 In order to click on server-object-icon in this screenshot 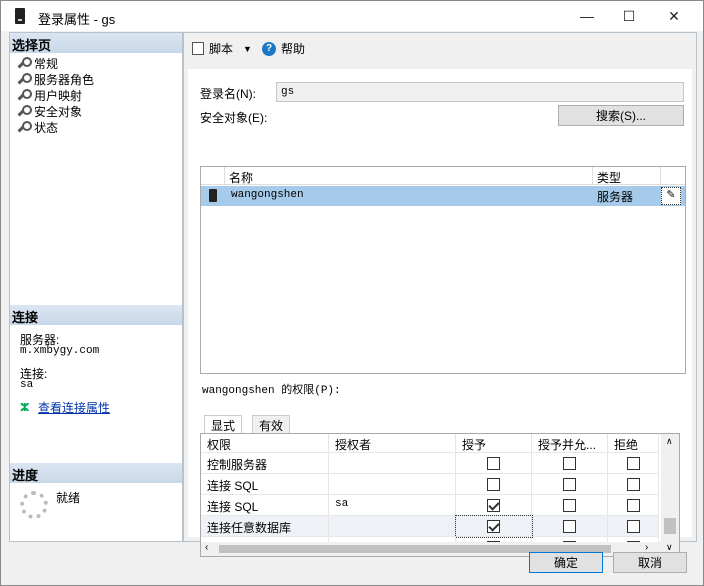, I will do `click(213, 195)`.